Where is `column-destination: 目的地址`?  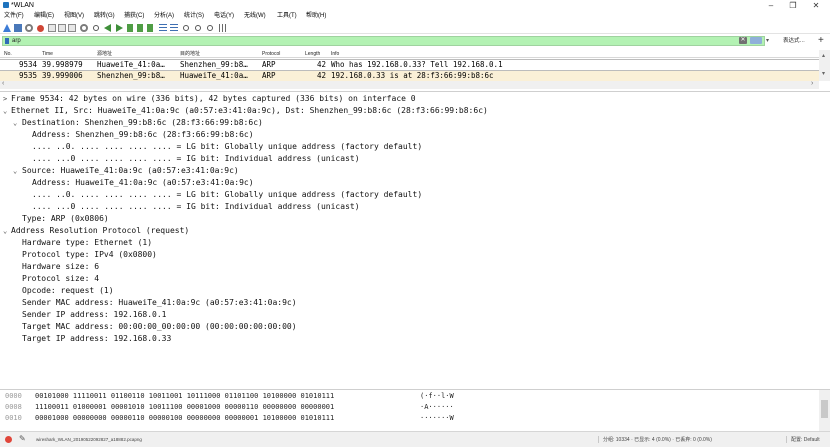 column-destination: 目的地址 is located at coordinates (190, 54).